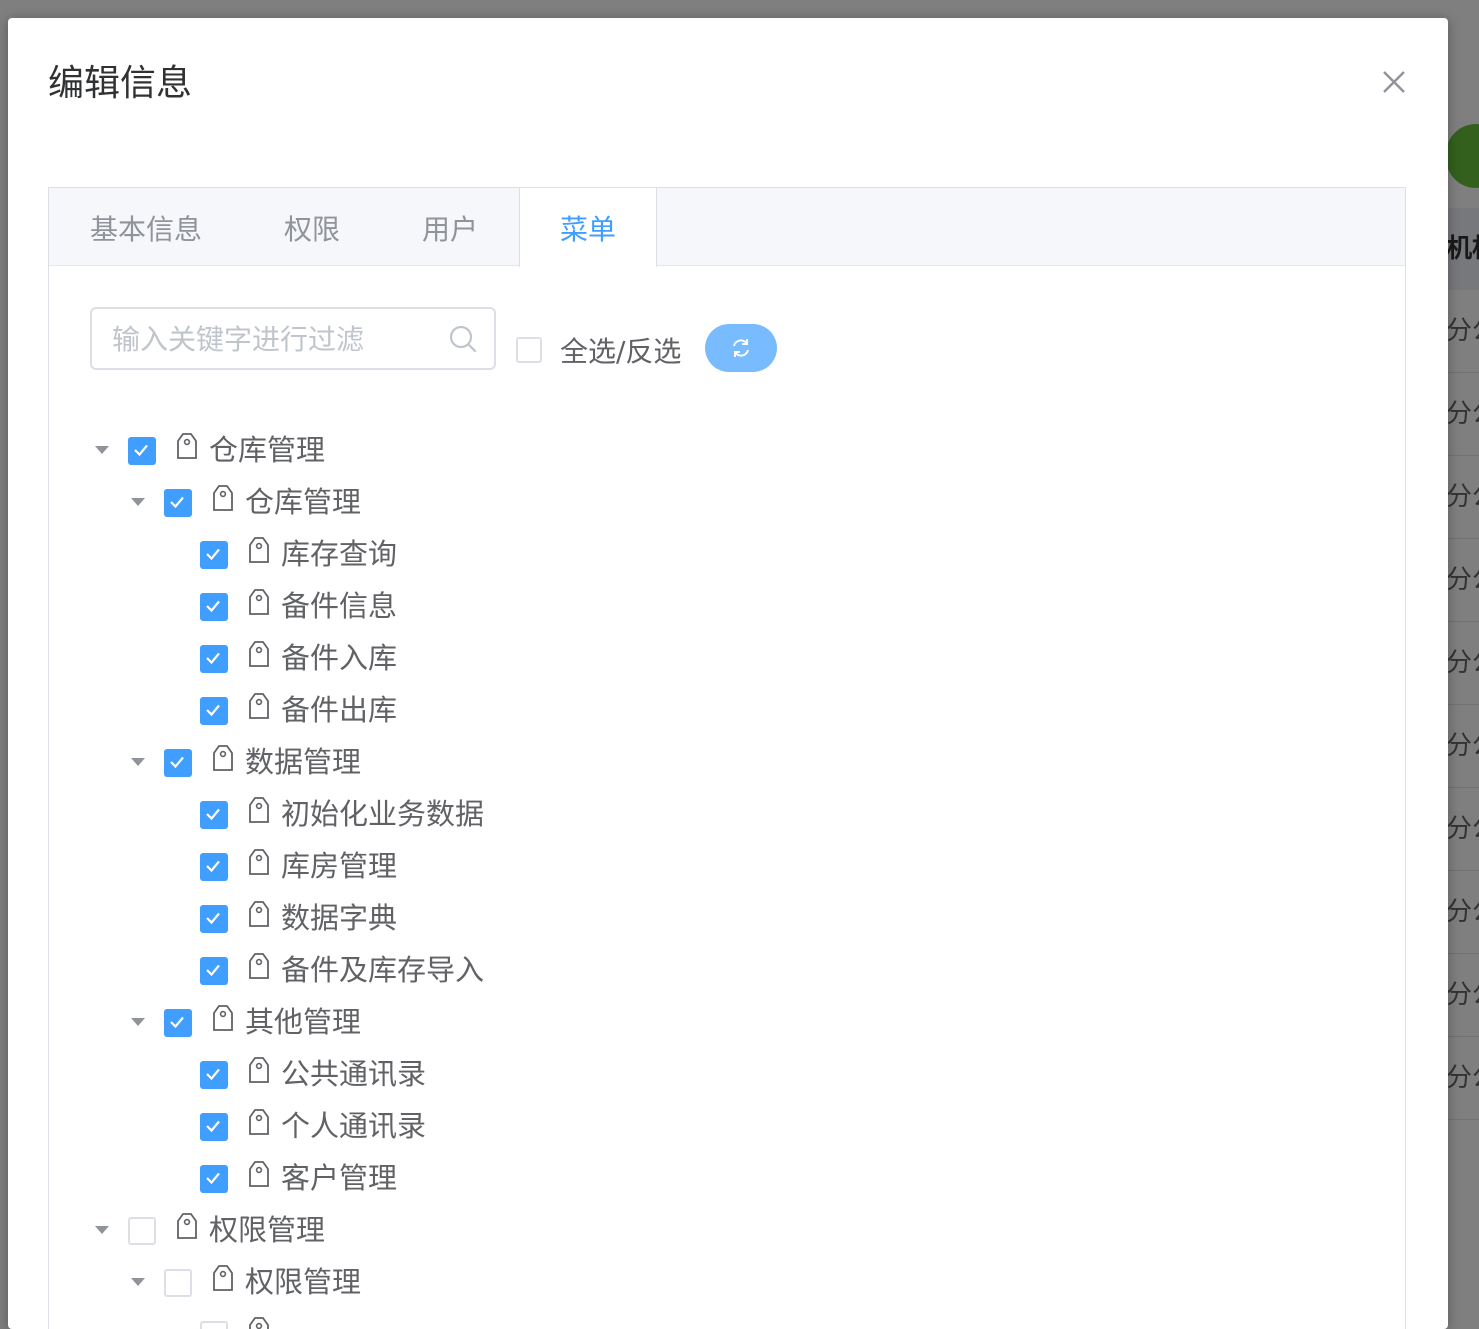 Image resolution: width=1479 pixels, height=1329 pixels. What do you see at coordinates (303, 1022) in the screenshot?
I see `tree-node-label: 其他管理` at bounding box center [303, 1022].